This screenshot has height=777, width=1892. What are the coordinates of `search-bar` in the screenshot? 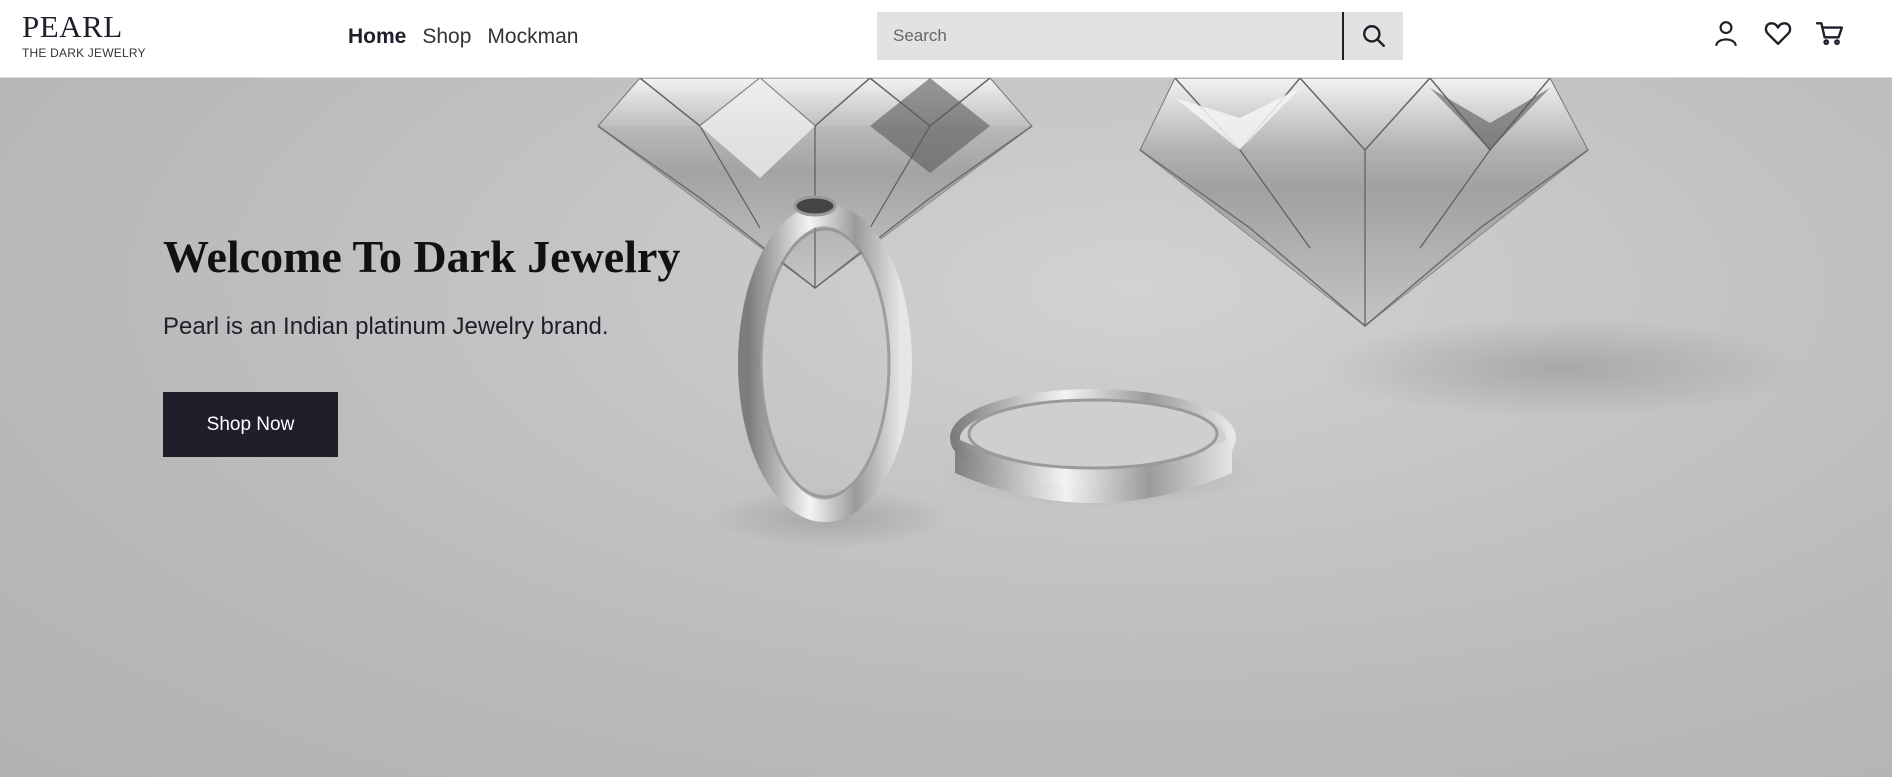 It's located at (1140, 36).